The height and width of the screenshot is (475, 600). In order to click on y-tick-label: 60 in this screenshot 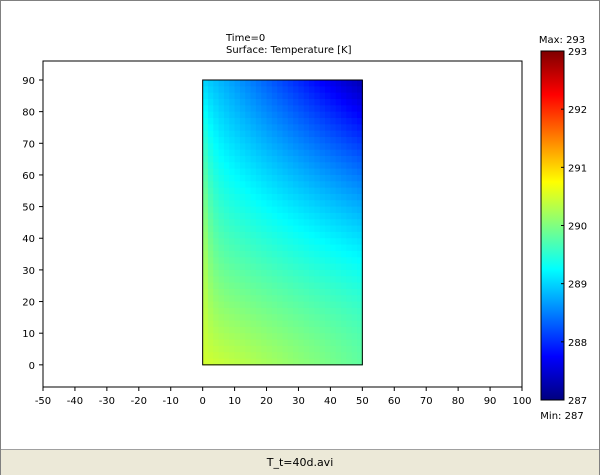, I will do `click(28, 176)`.